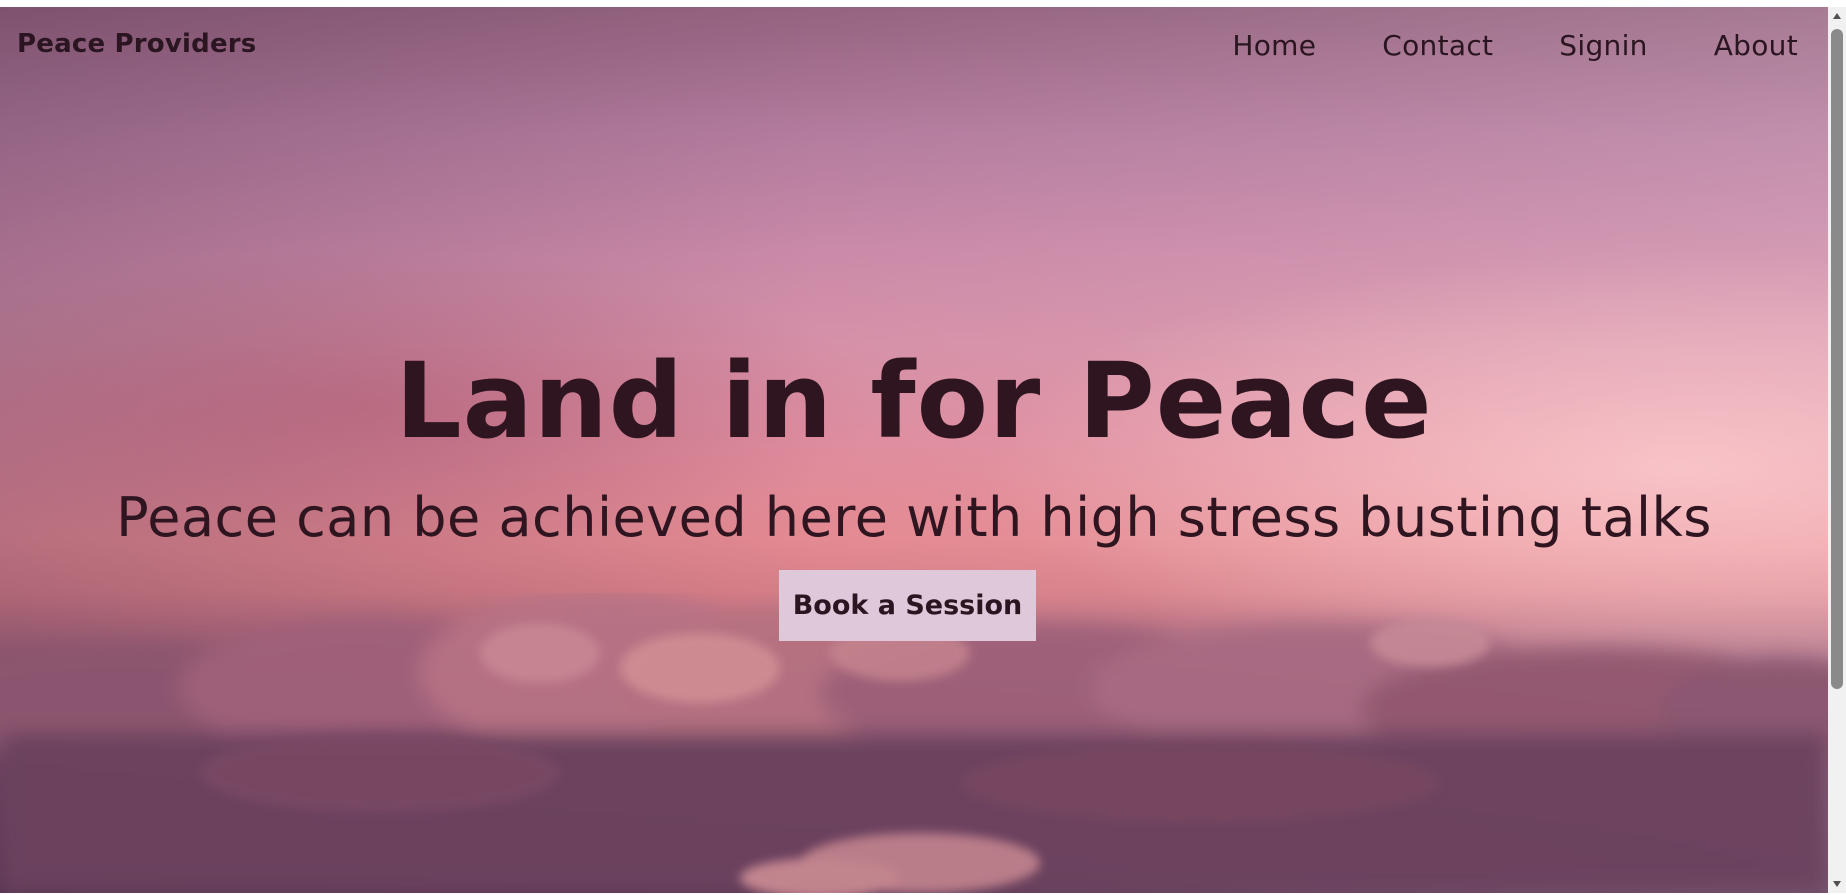  Describe the element at coordinates (907, 605) in the screenshot. I see `book-session-button: Book a Session` at that location.